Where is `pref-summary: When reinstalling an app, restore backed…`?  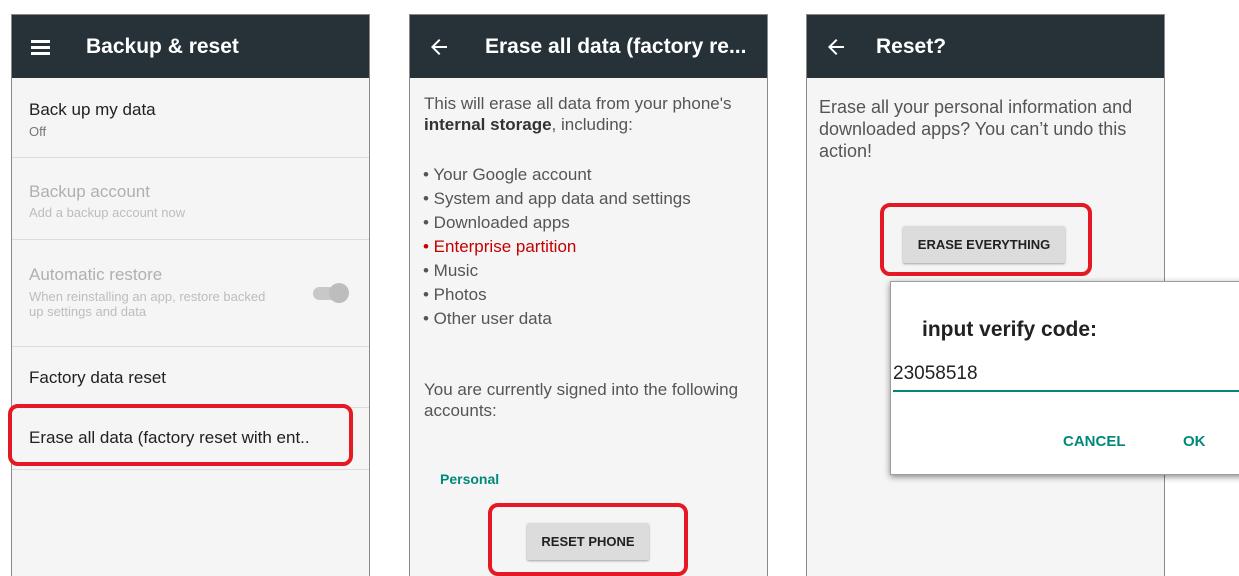 pref-summary: When reinstalling an app, restore backed… is located at coordinates (147, 304).